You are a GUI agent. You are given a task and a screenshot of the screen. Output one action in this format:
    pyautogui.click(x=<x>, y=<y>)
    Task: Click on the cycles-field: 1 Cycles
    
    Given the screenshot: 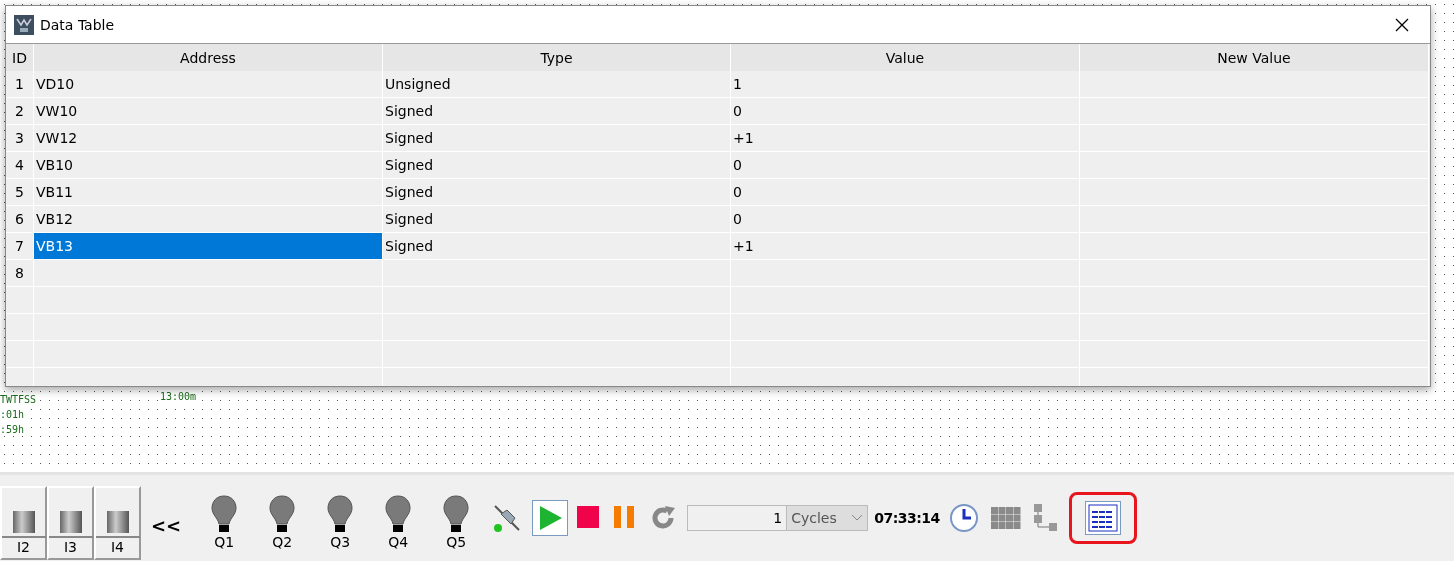 What is the action you would take?
    pyautogui.click(x=778, y=518)
    